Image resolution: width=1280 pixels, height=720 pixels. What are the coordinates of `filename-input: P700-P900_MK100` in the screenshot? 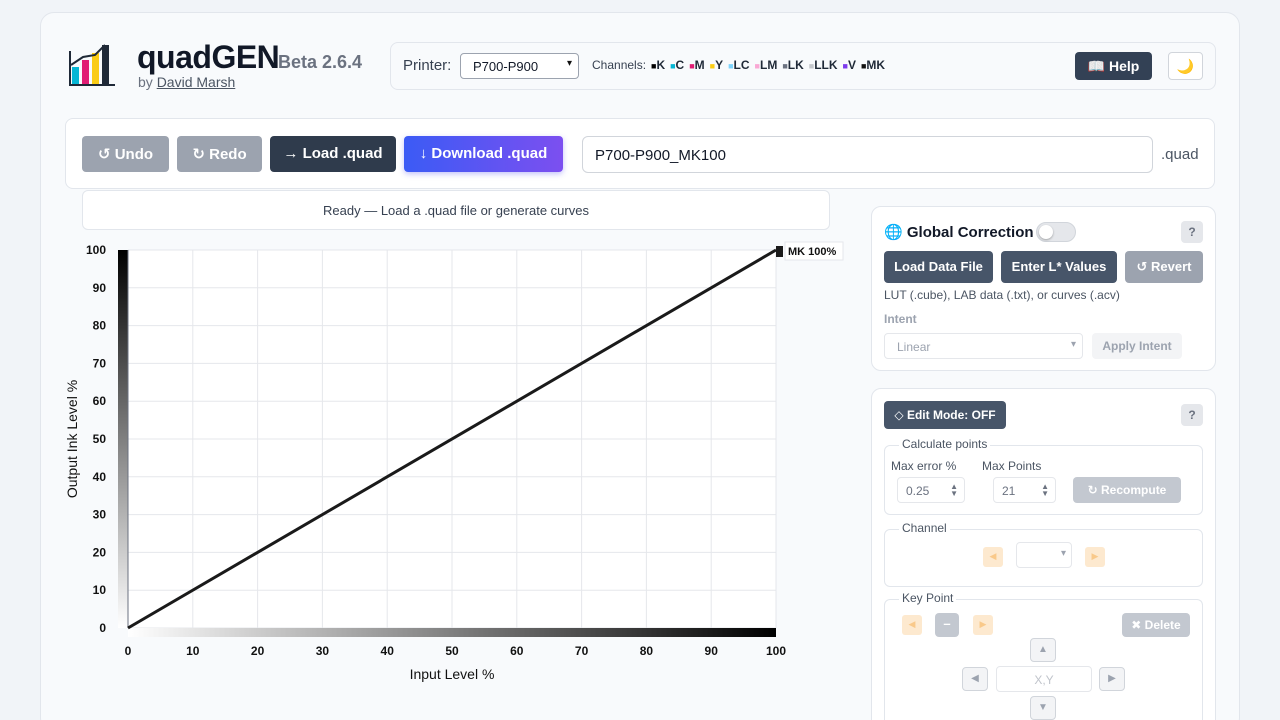 It's located at (867, 154).